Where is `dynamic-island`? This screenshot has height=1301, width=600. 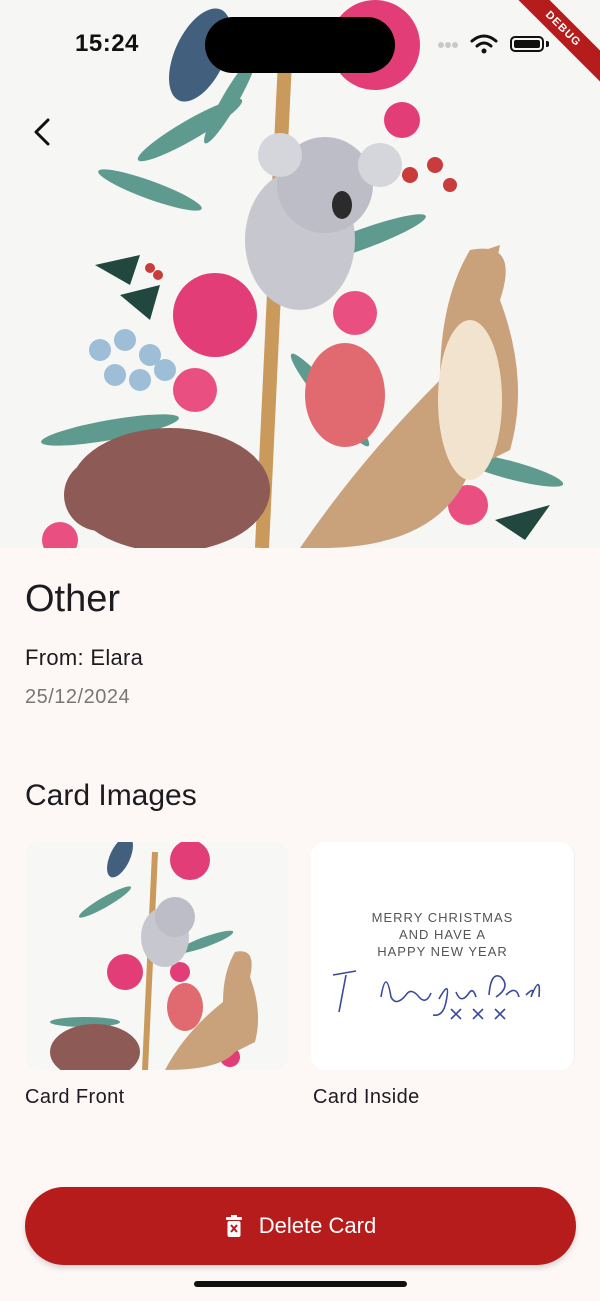 dynamic-island is located at coordinates (300, 45).